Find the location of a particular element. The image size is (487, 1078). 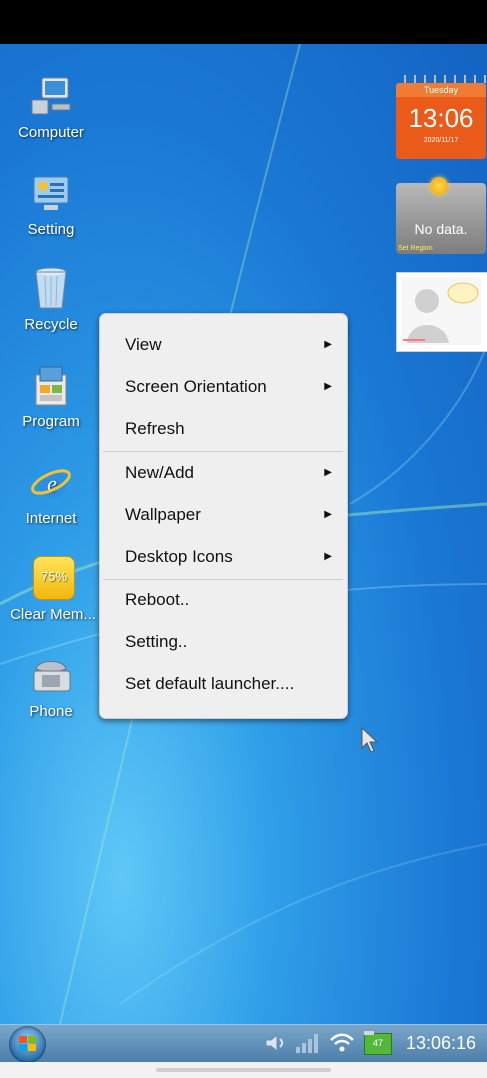

desktop-icon-recycle: Recycle is located at coordinates (51, 299).